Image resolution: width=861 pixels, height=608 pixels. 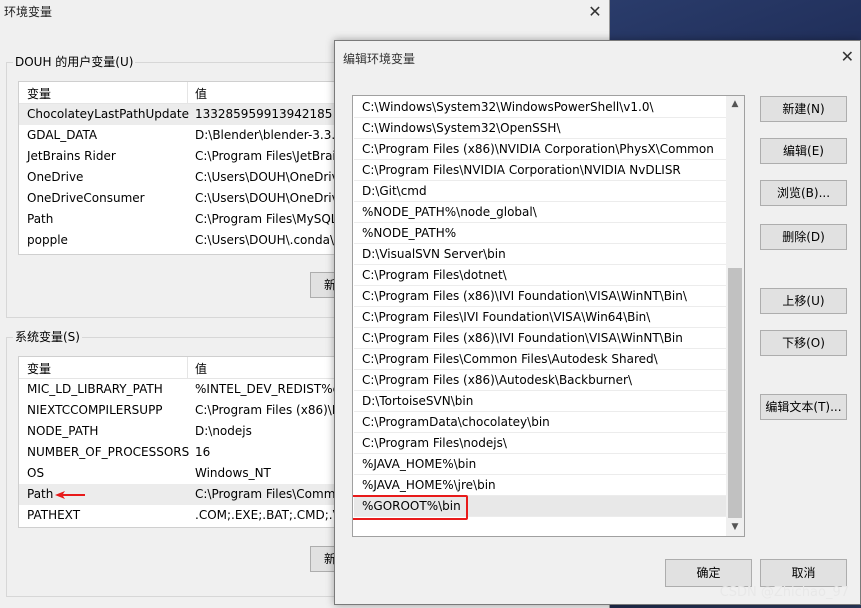 I want to click on var-name: PATHEXT, so click(x=54, y=515).